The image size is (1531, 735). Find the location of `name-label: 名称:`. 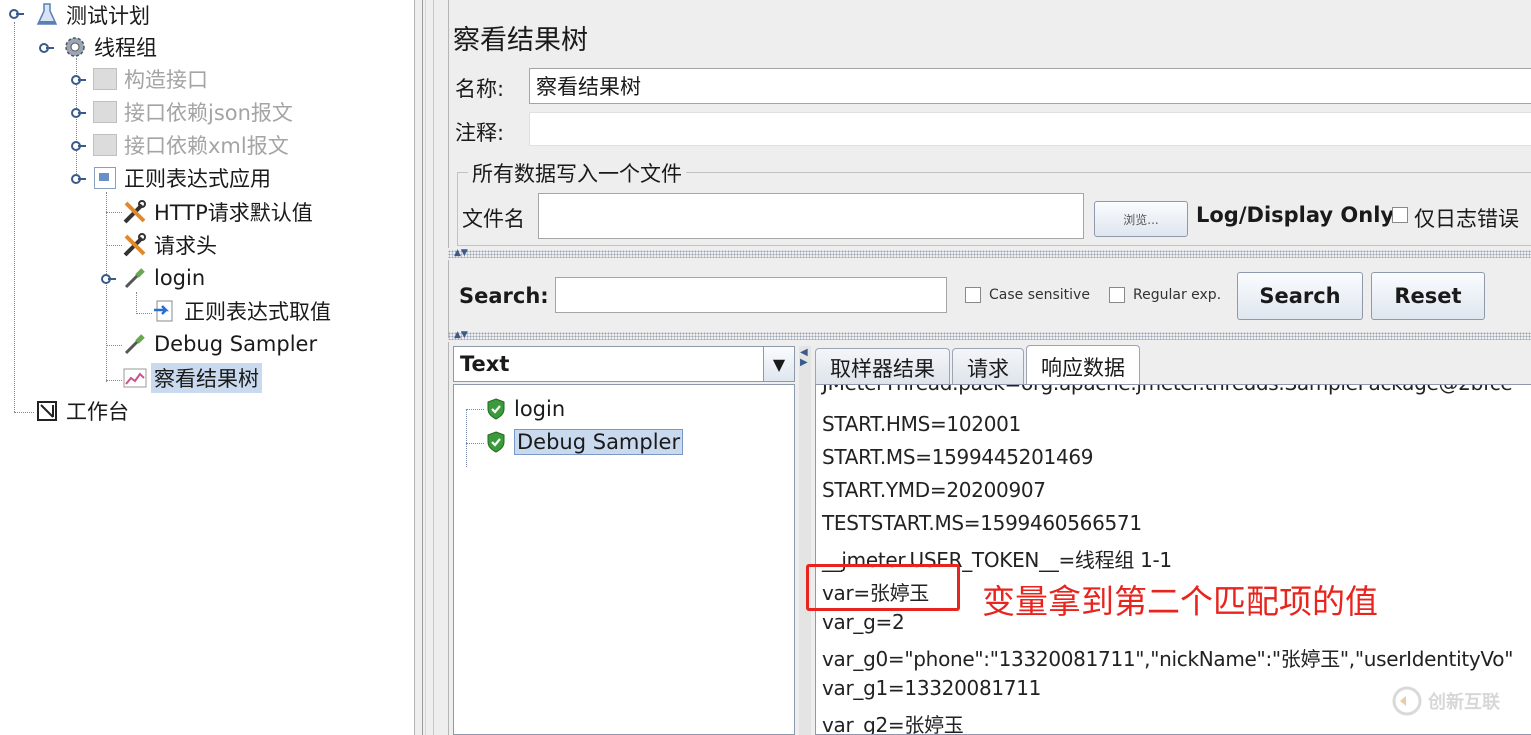

name-label: 名称: is located at coordinates (480, 89).